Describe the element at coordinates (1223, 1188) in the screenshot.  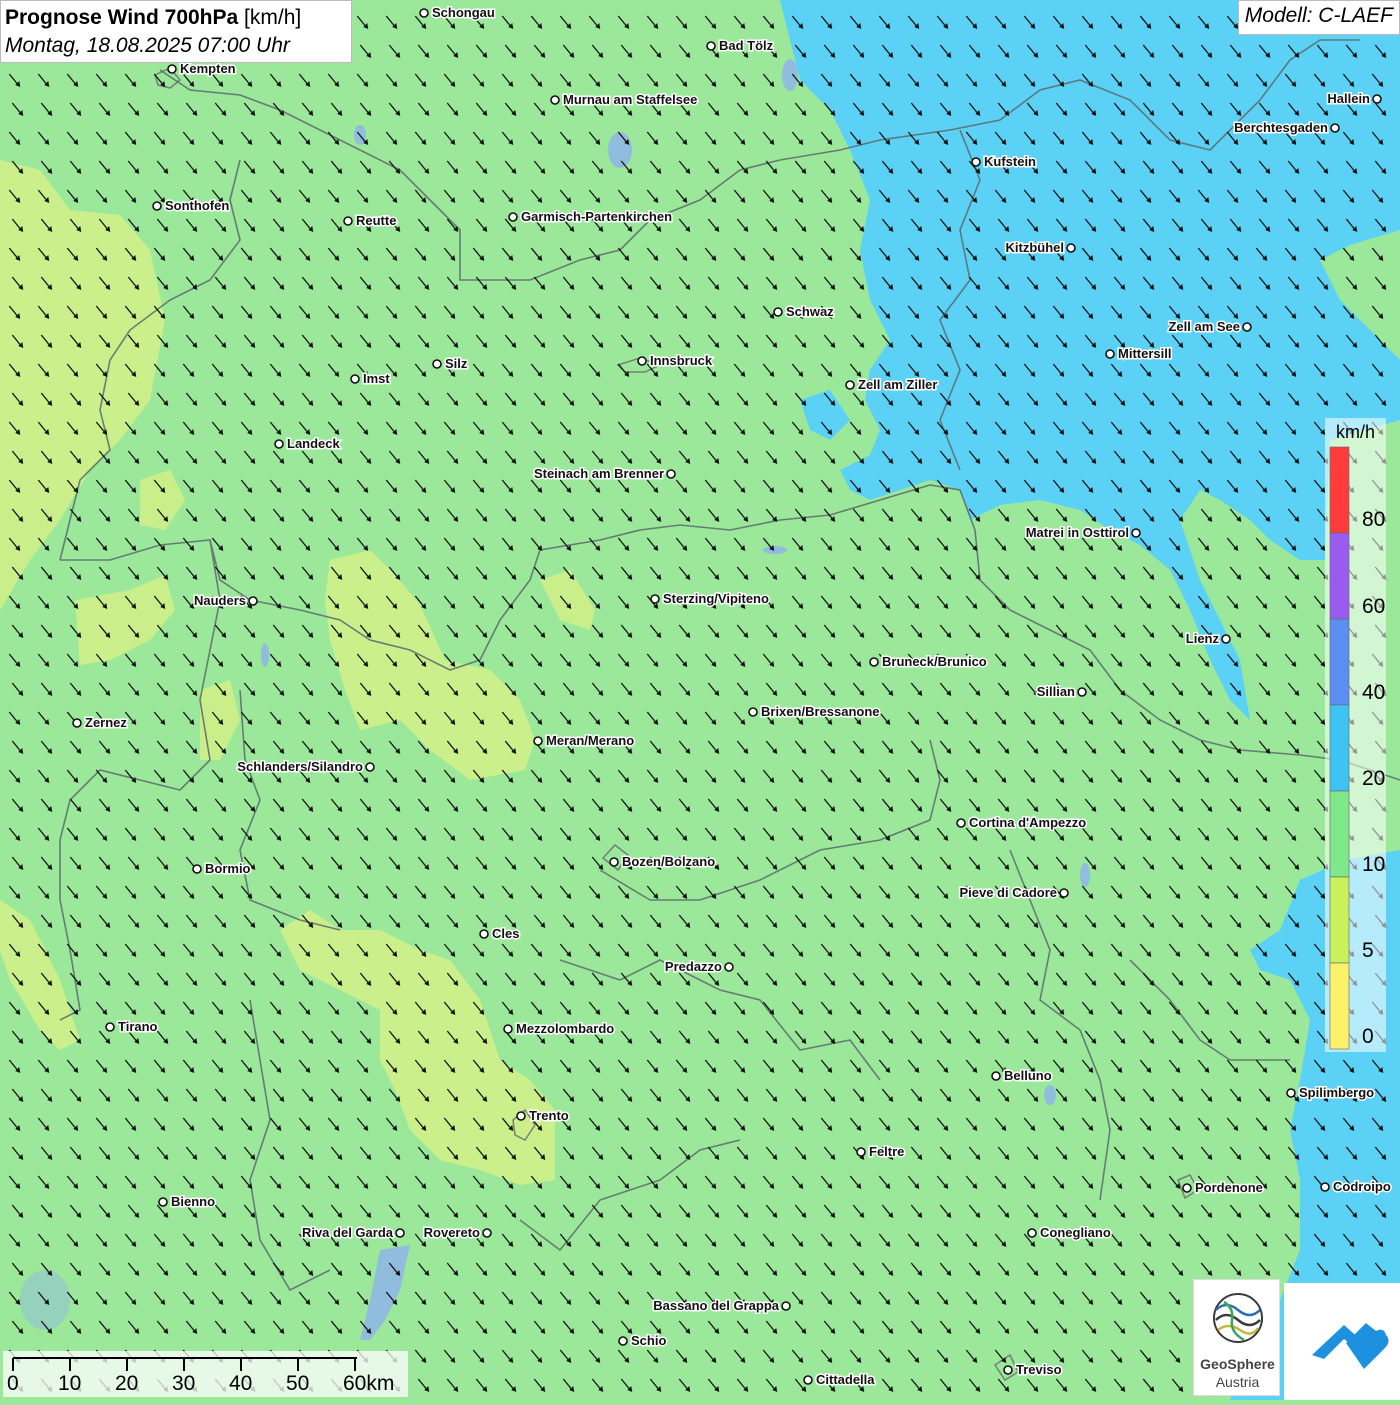
I see `city-pordenone: Pordenone` at that location.